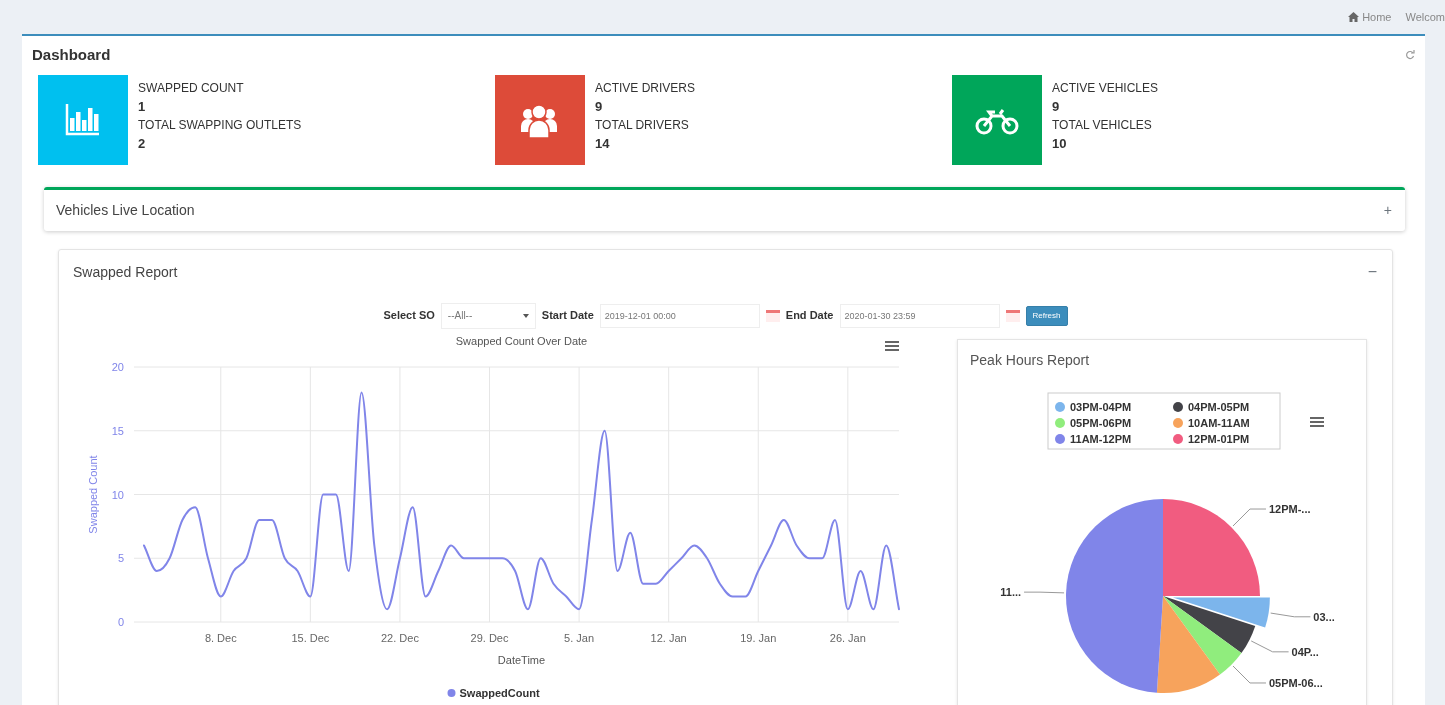 The width and height of the screenshot is (1445, 705). I want to click on axis-label: 22. Dec, so click(399, 637).